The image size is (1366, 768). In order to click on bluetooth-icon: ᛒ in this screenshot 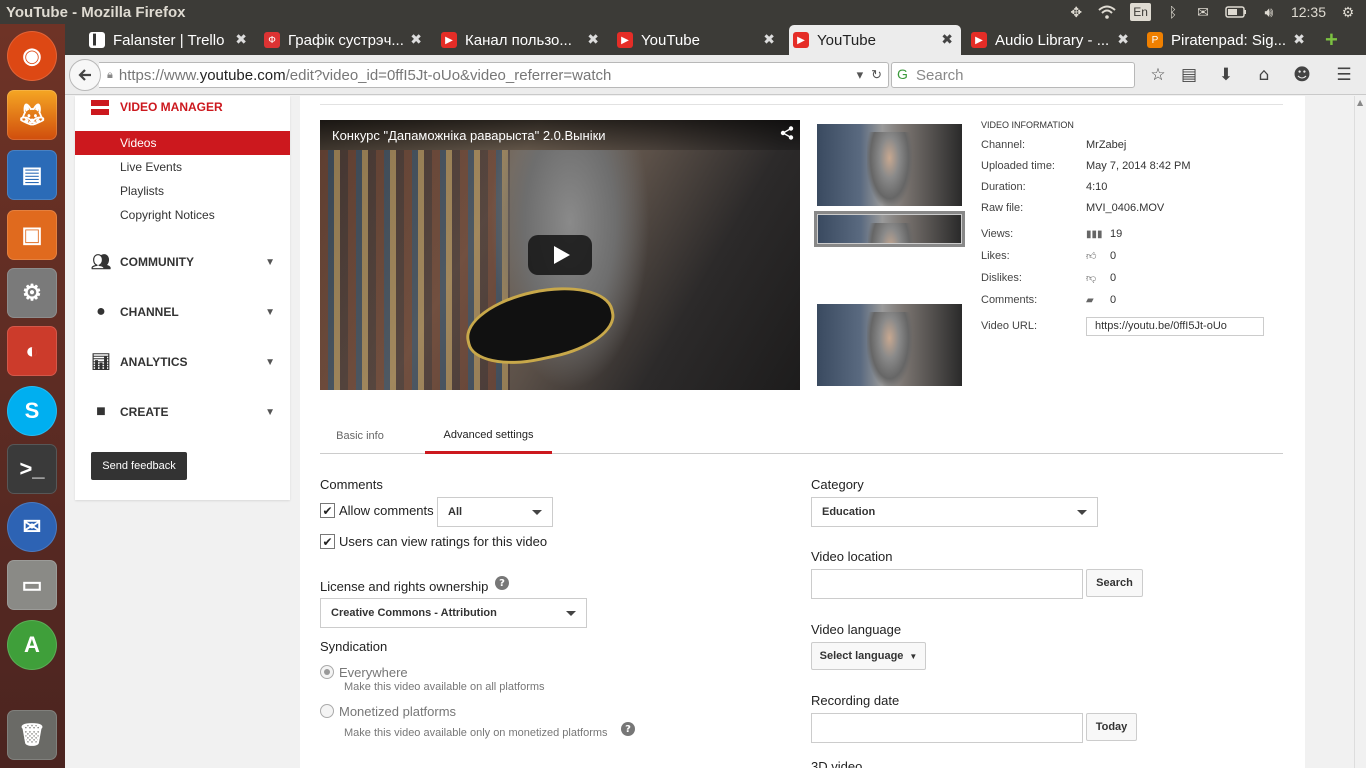, I will do `click(1173, 12)`.